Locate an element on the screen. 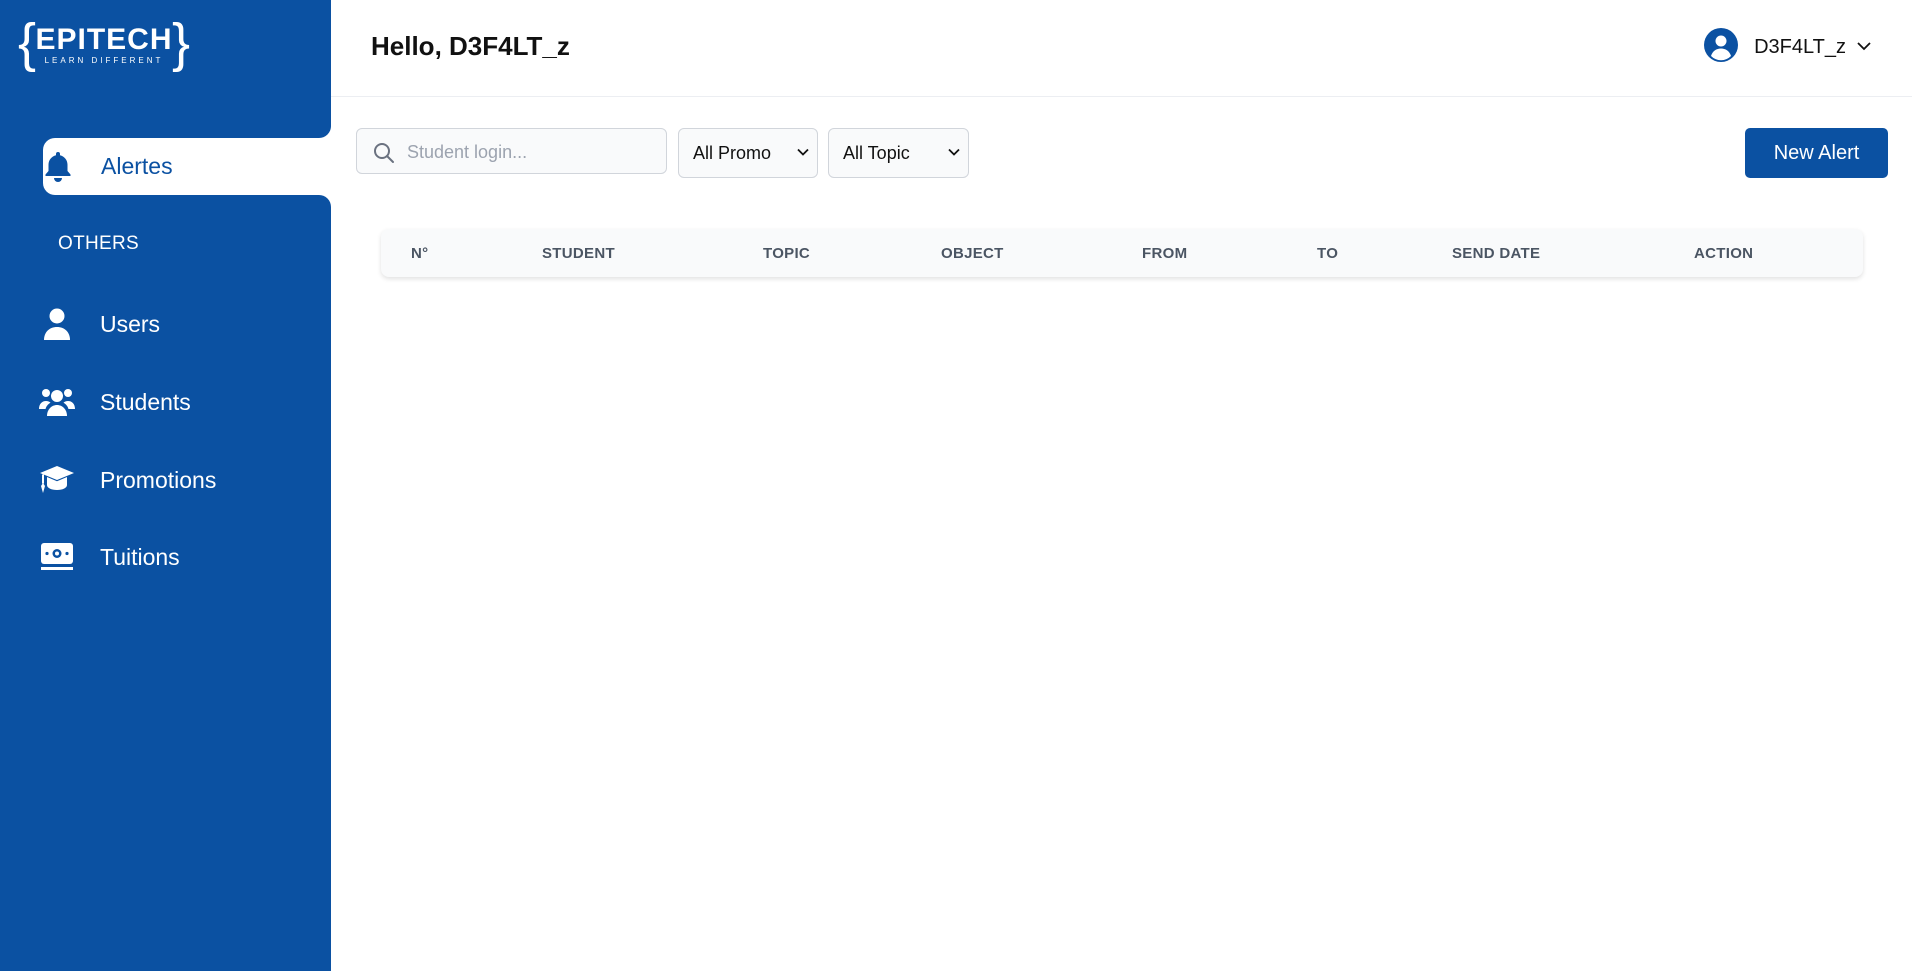 This screenshot has height=971, width=1912. search-box is located at coordinates (511, 151).